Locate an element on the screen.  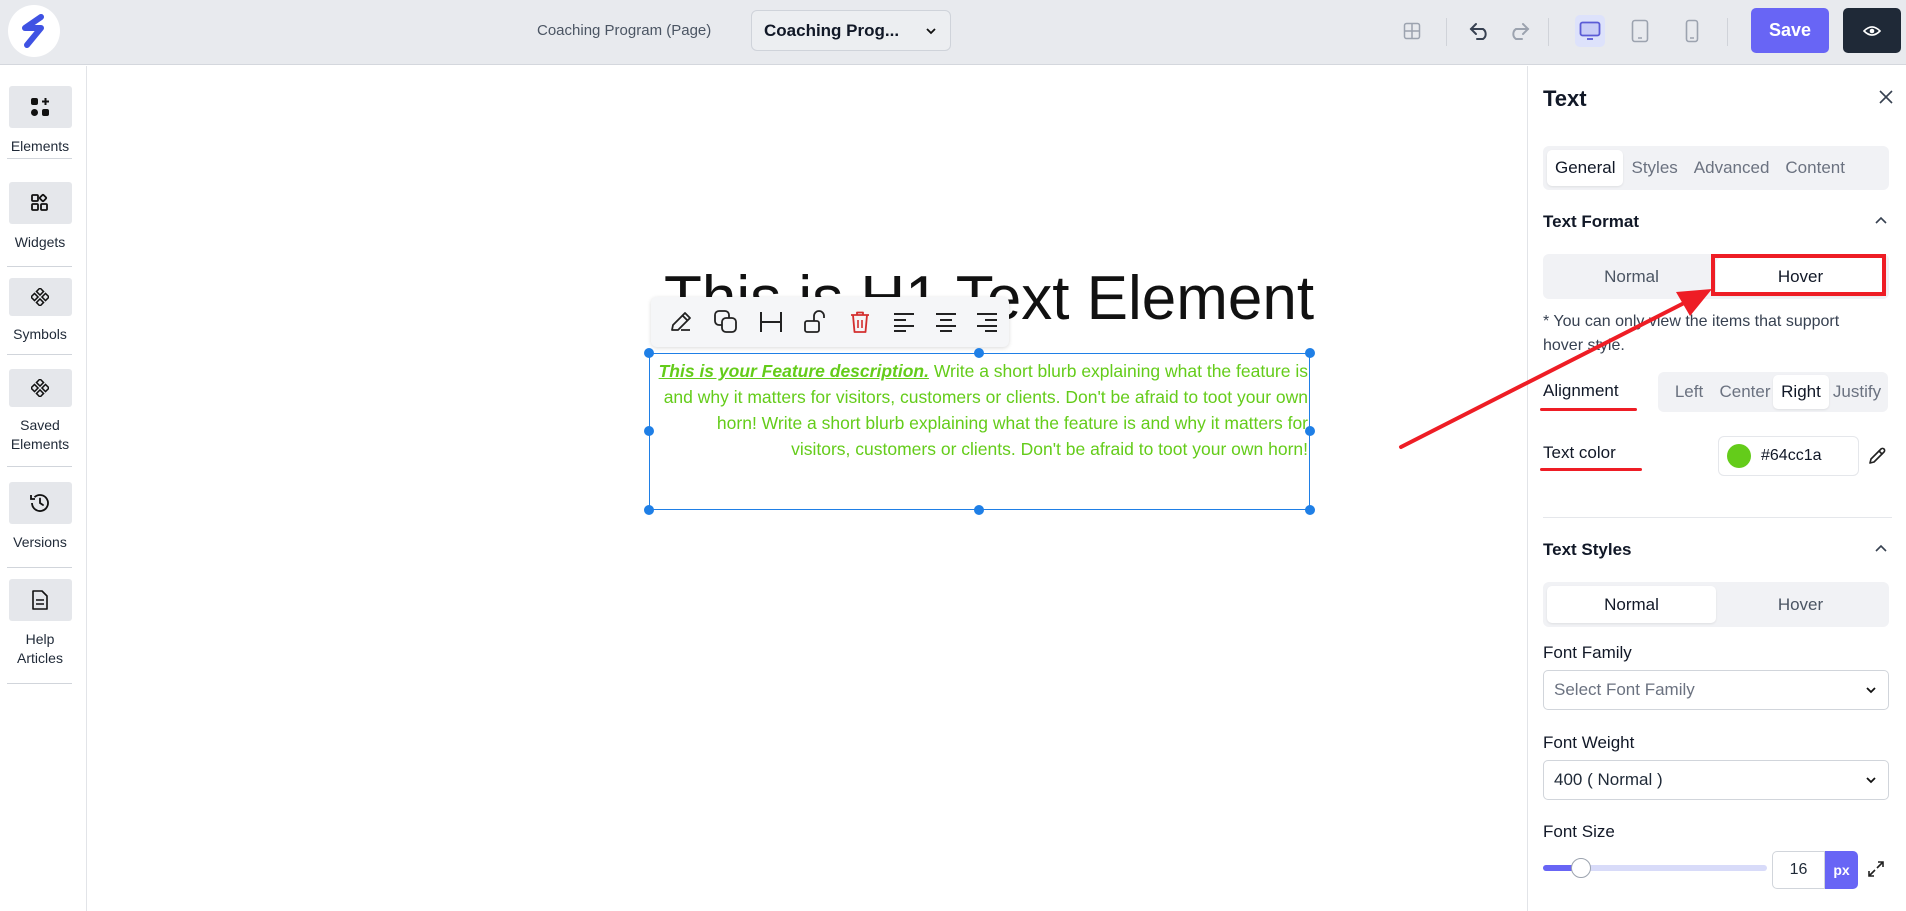
tab-general: General is located at coordinates (1585, 168).